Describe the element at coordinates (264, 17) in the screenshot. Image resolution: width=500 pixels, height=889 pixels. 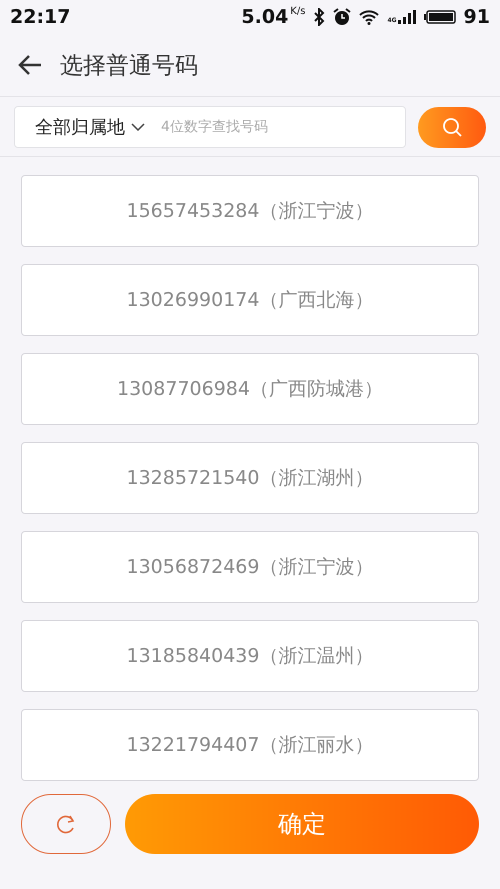
I see `network-speed: 5.04` at that location.